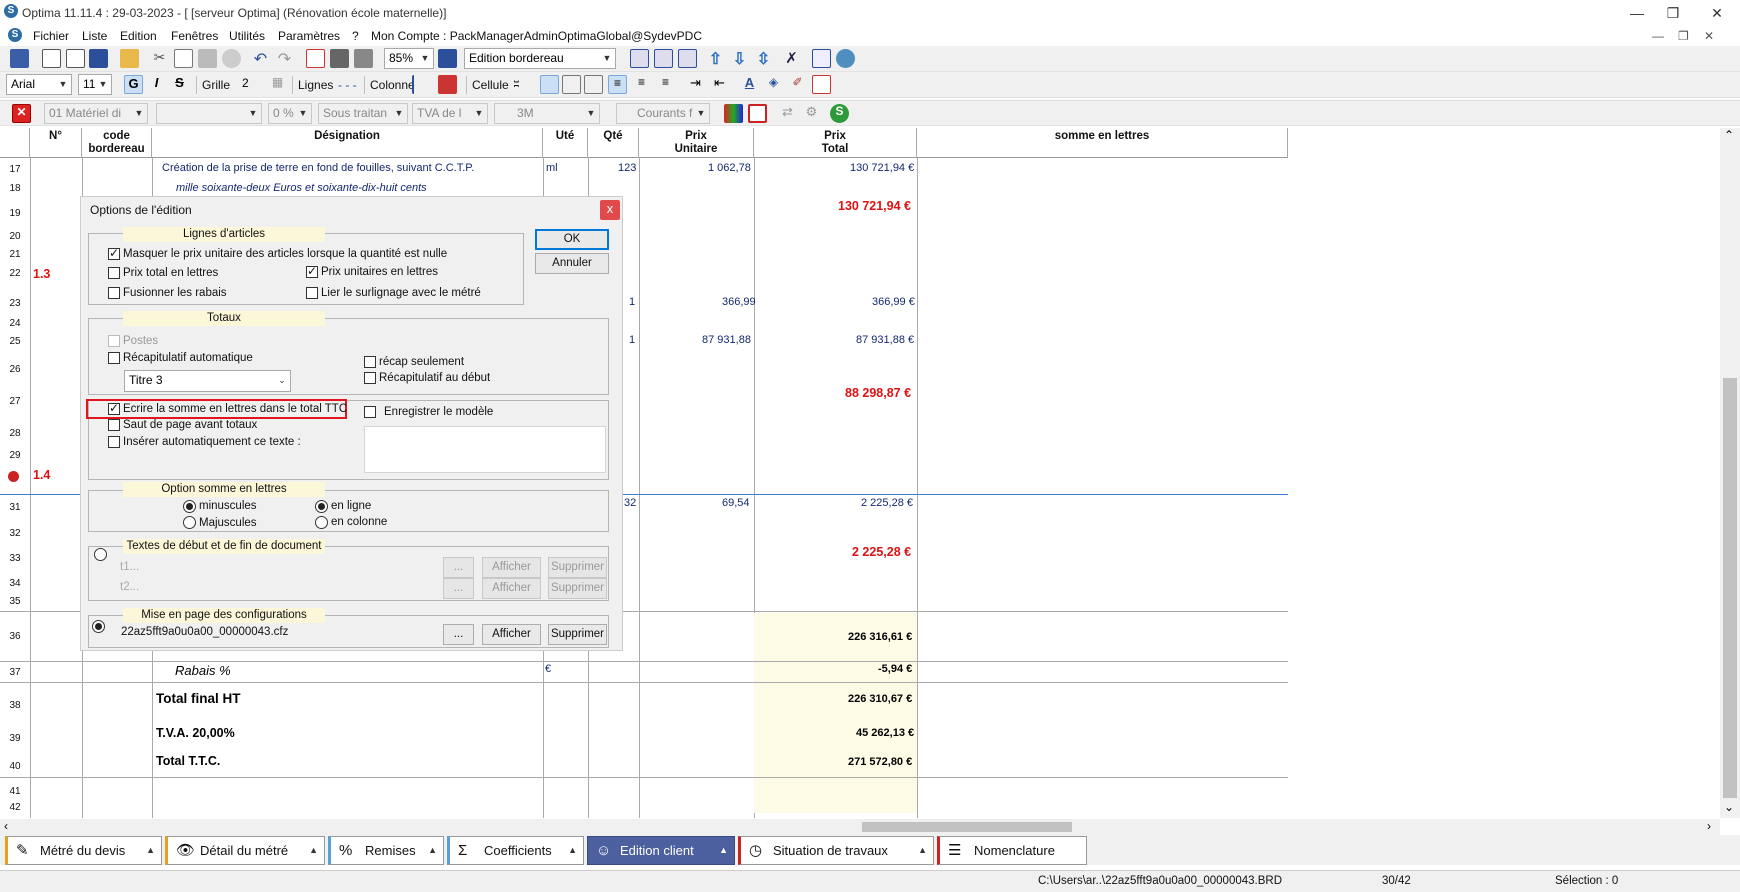  I want to click on cell-r31-pt: 2 225,28 €, so click(887, 503).